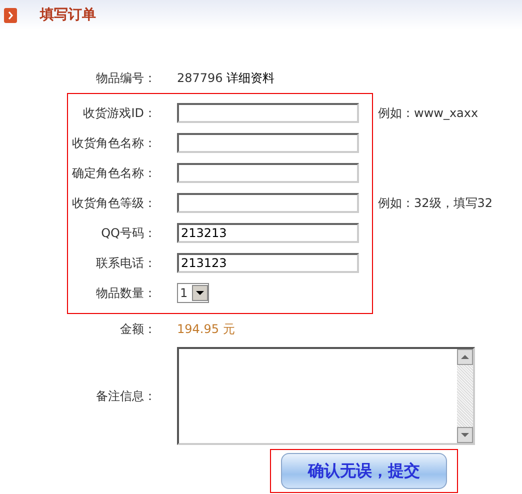 The height and width of the screenshot is (494, 522). Describe the element at coordinates (113, 143) in the screenshot. I see `field-label: 收货角色名称：` at that location.